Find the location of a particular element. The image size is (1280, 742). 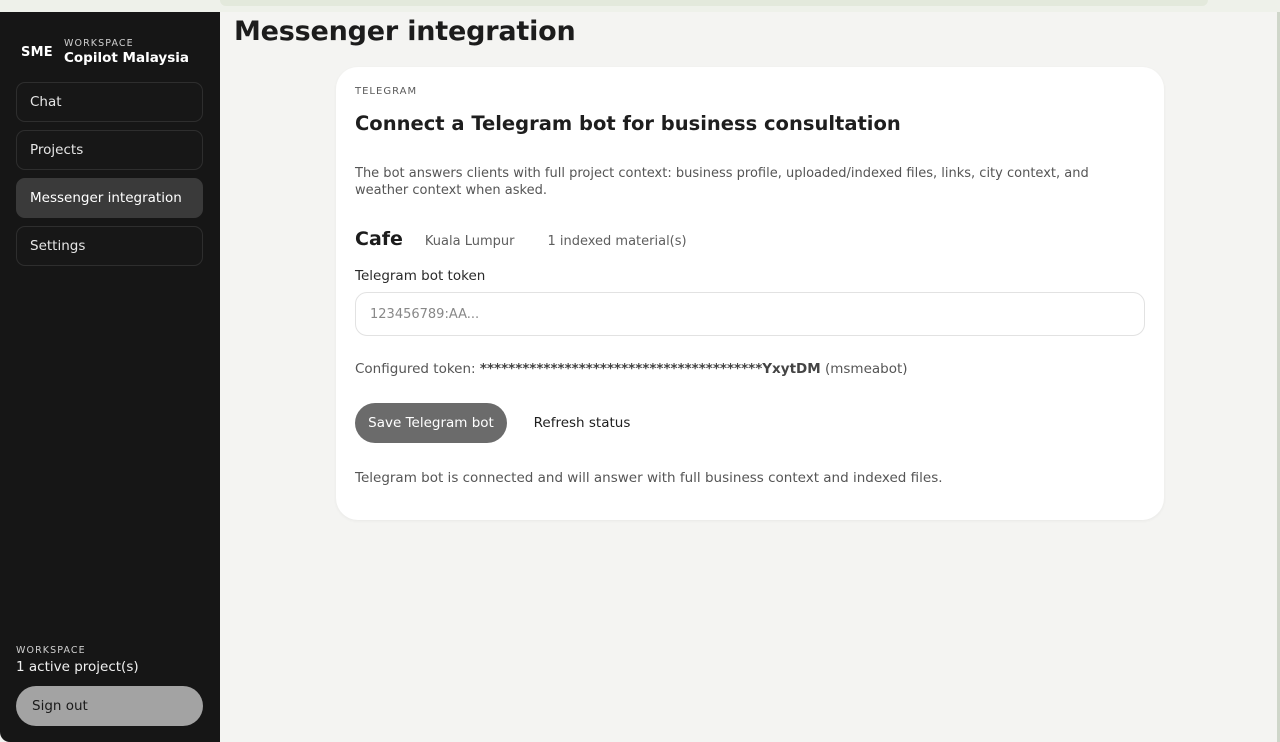

save-telegram-bot-button: Save Telegram bot is located at coordinates (431, 423).